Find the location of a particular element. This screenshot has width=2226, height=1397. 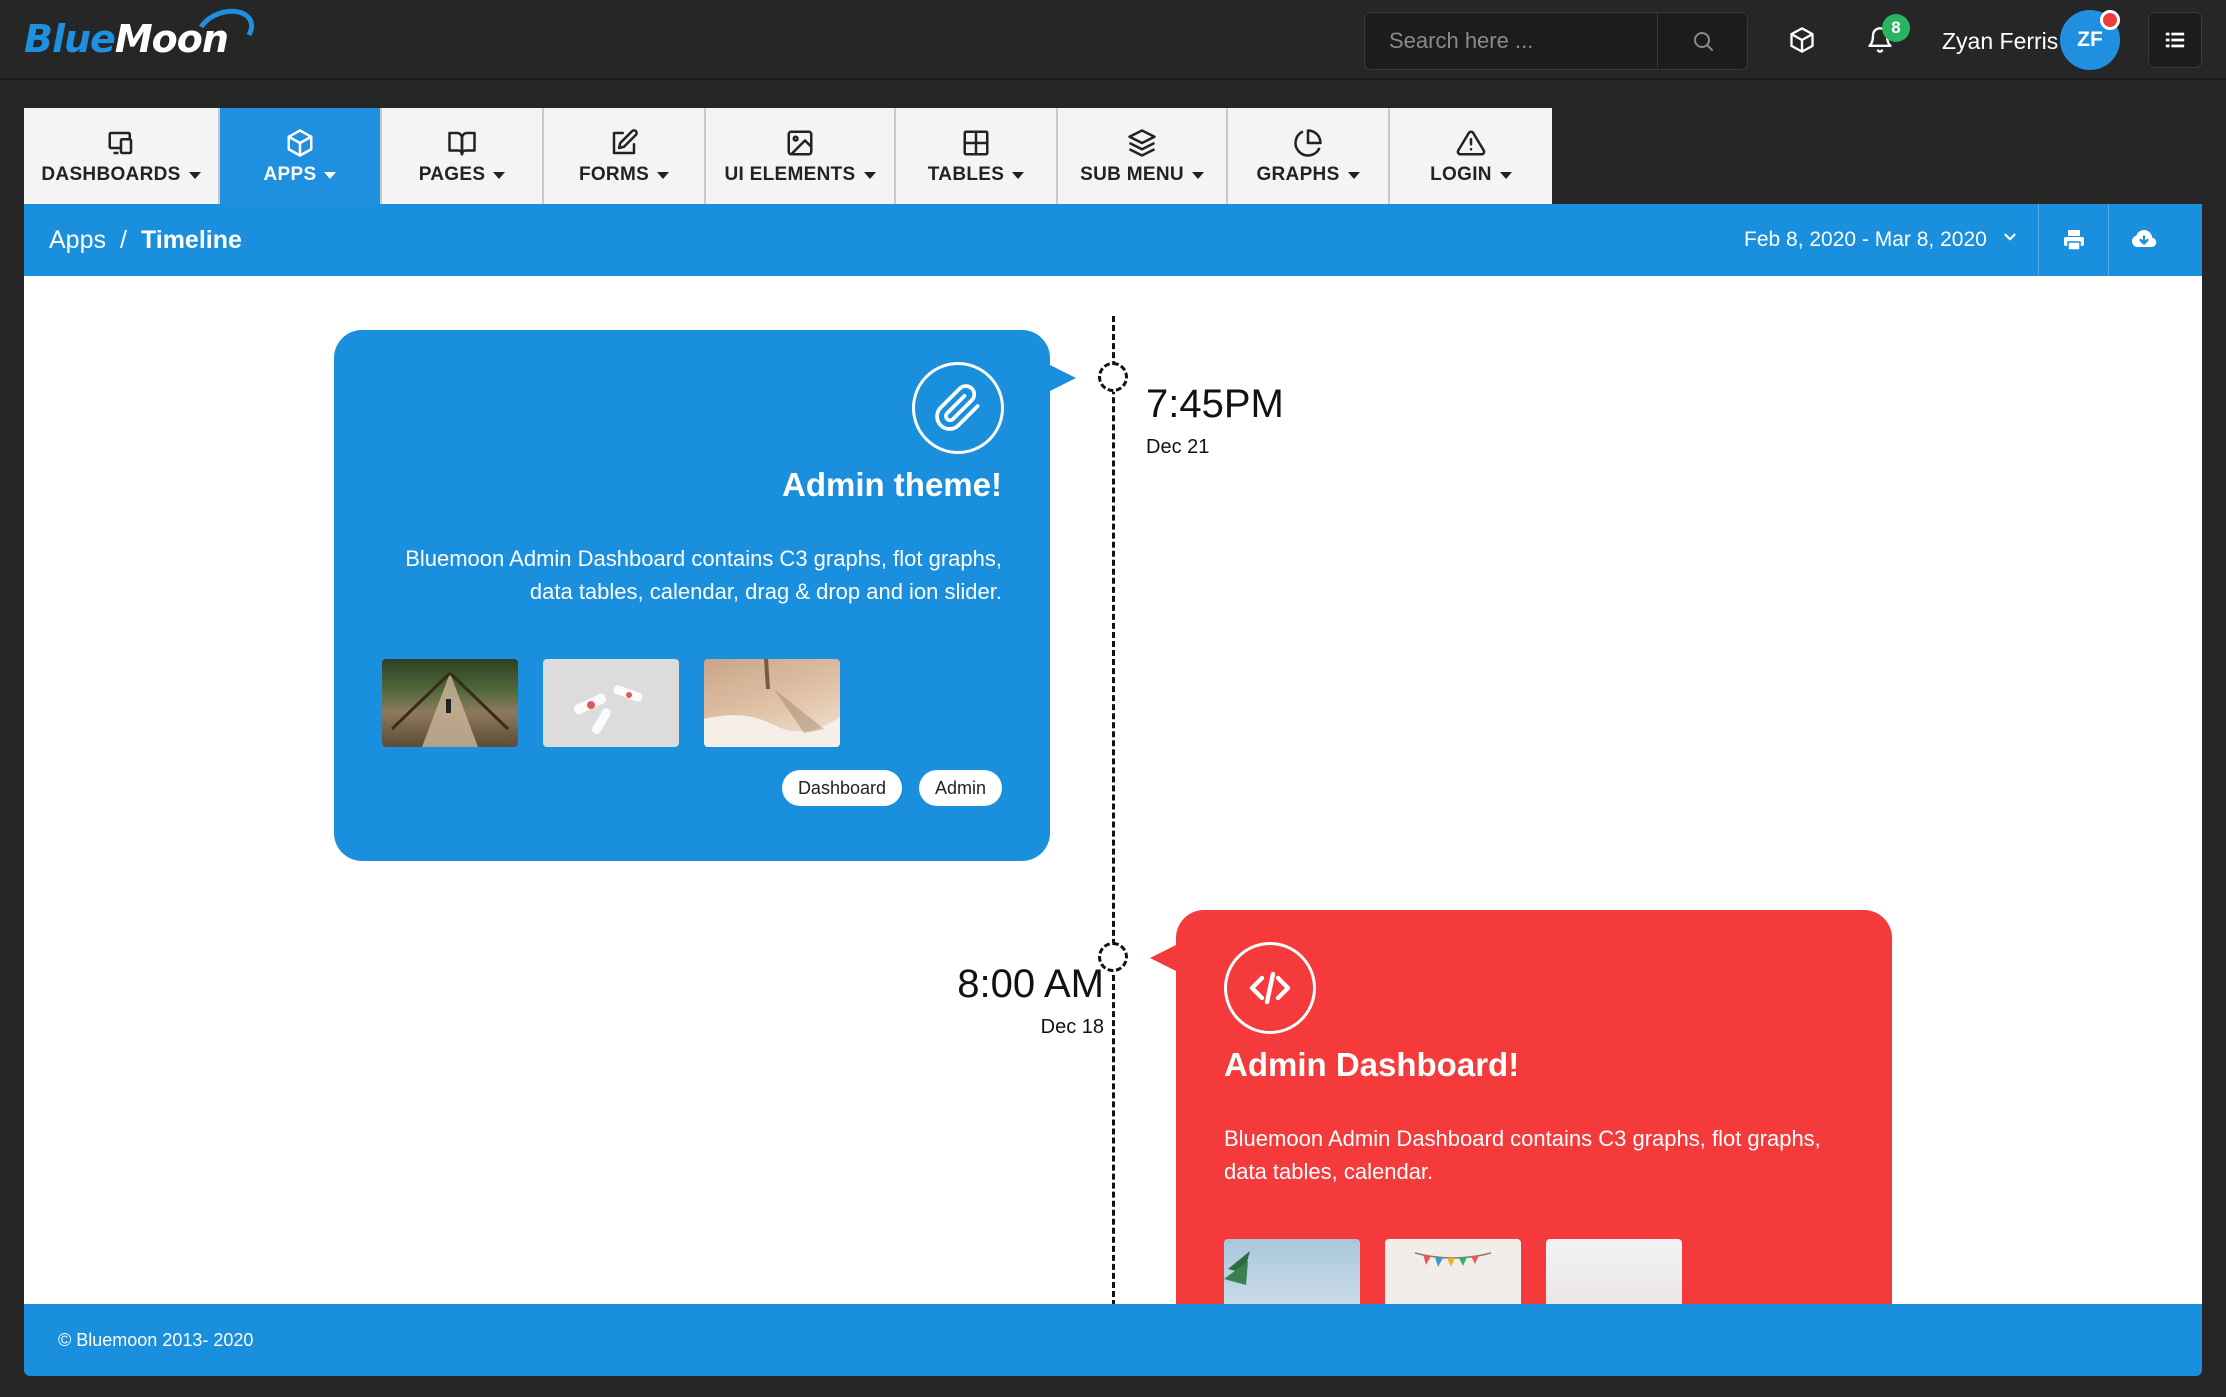

nav-item-pages: PAGES is located at coordinates (463, 156).